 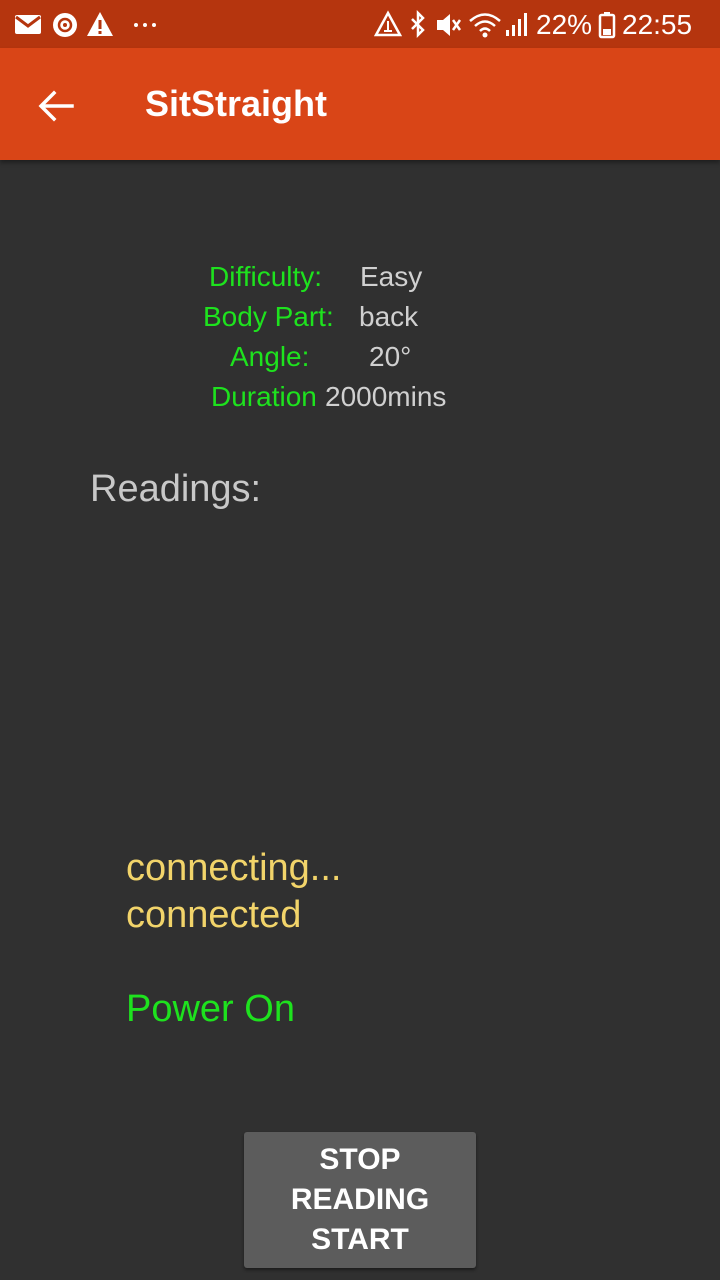 I want to click on duration-value: 2000mins, so click(x=386, y=396).